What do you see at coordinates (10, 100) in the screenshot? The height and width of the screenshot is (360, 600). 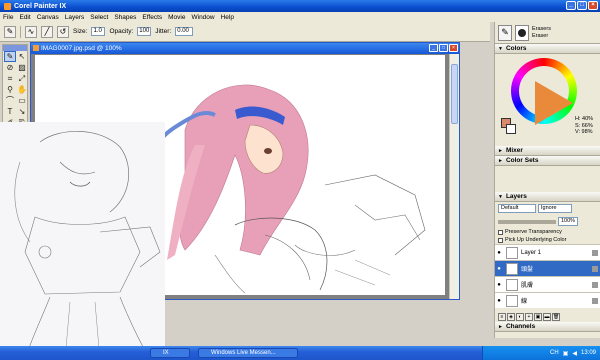 I see `pen-icon: ⌒` at bounding box center [10, 100].